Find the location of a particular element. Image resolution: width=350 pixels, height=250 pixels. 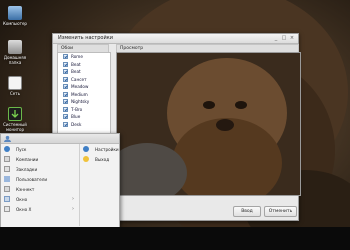

desktop-icon-network: Сеть is located at coordinates (15, 86).